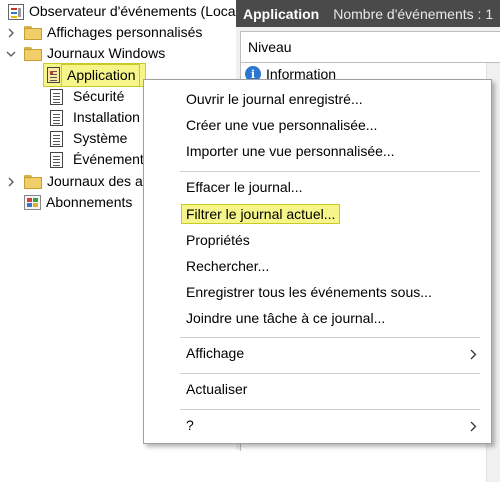  Describe the element at coordinates (413, 13) in the screenshot. I see `event-count: Nombre d'événements : 1` at that location.